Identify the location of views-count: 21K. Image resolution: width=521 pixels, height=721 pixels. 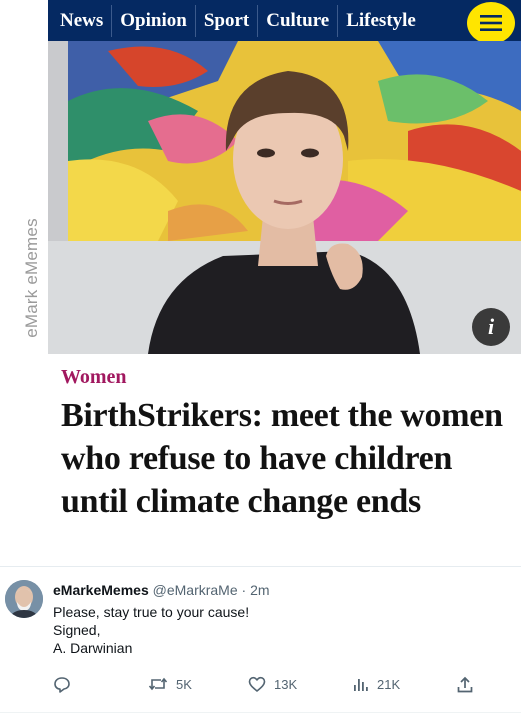
(389, 684).